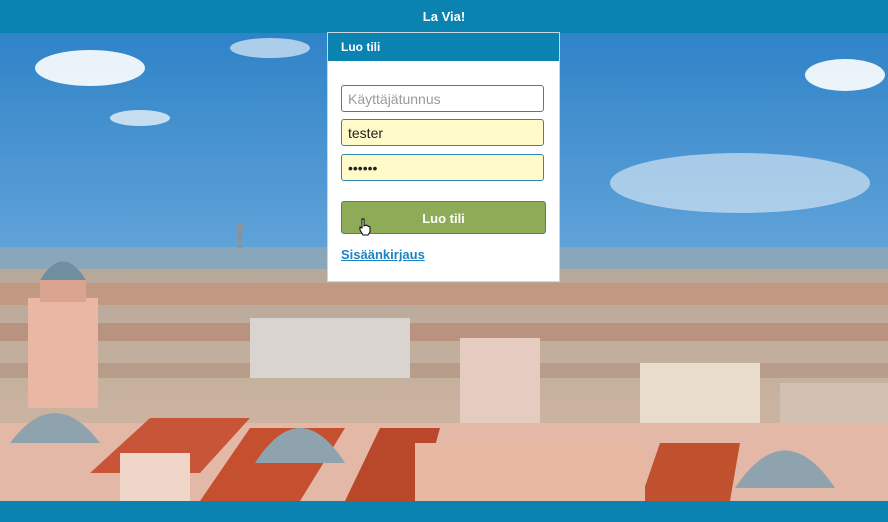 This screenshot has height=522, width=888. What do you see at coordinates (442, 167) in the screenshot?
I see `password-input` at bounding box center [442, 167].